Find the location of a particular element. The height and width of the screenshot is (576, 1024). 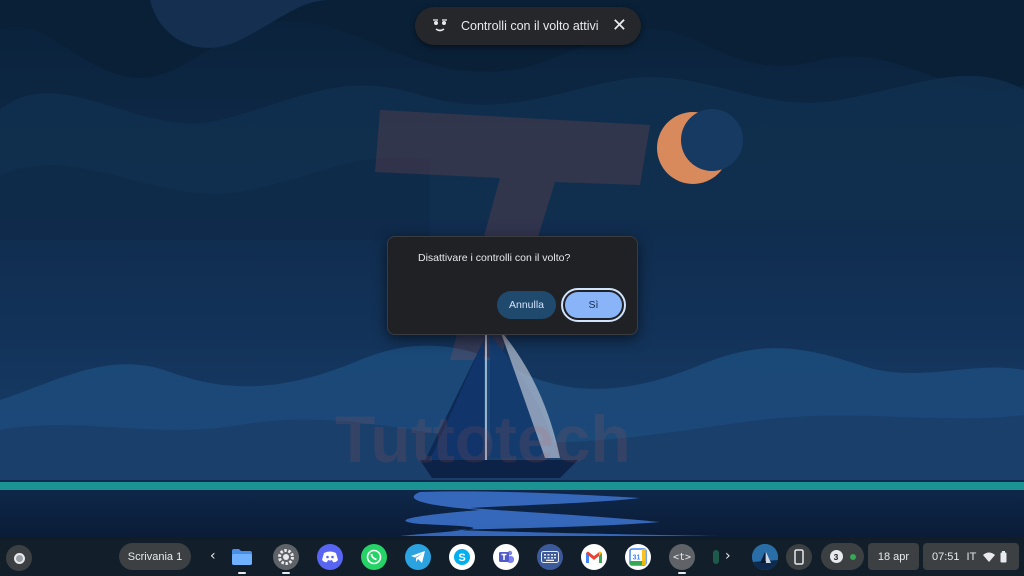

avatar-icon is located at coordinates (765, 557).